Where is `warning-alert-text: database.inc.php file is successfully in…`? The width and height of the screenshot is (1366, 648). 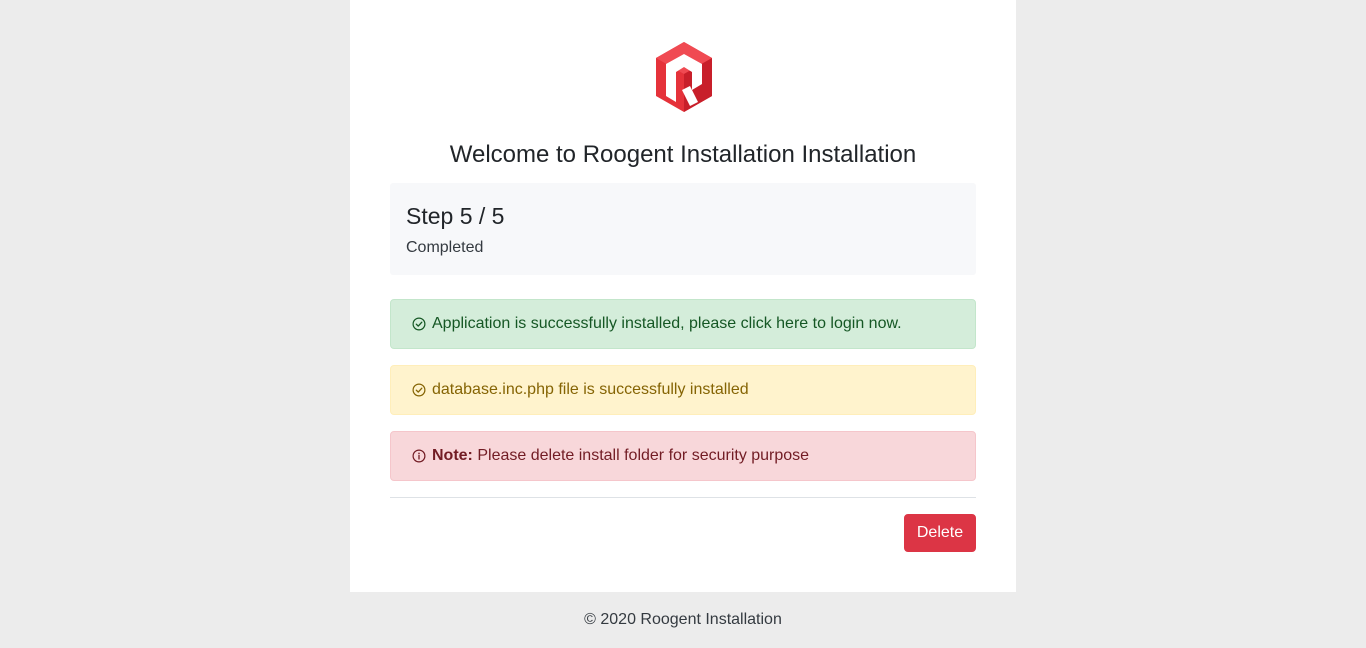 warning-alert-text: database.inc.php file is successfully in… is located at coordinates (590, 389).